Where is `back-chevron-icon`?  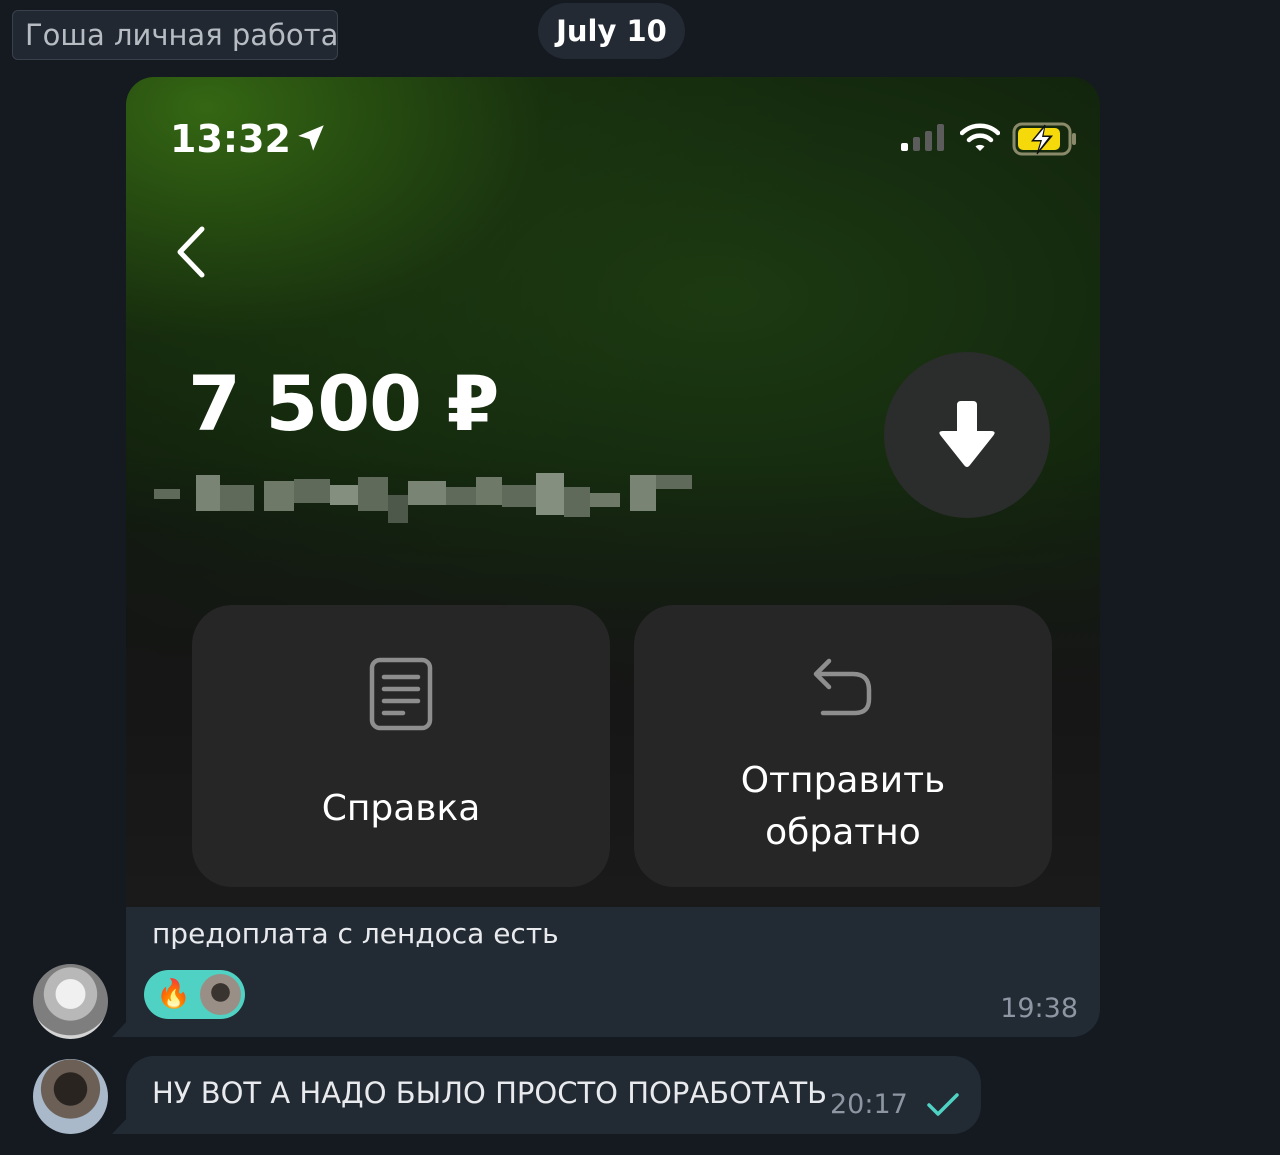 back-chevron-icon is located at coordinates (191, 252).